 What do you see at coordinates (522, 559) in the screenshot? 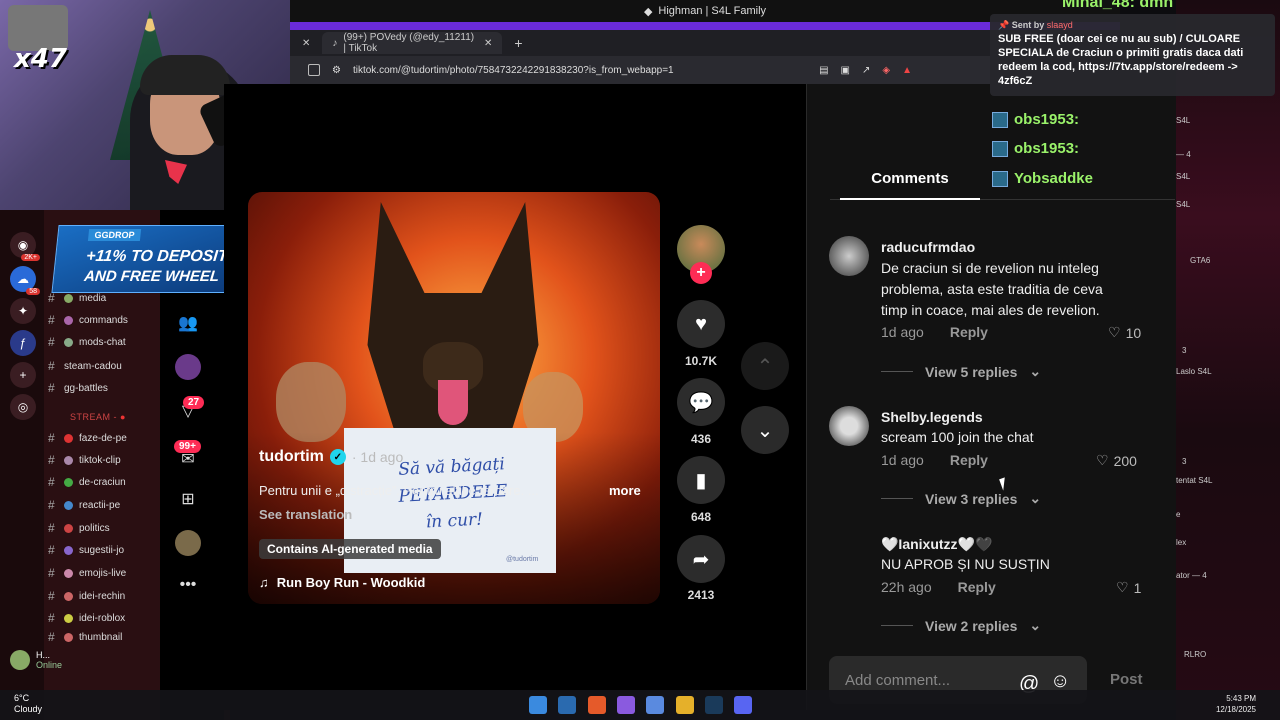
I see `sign-watermark: @tudortim` at bounding box center [522, 559].